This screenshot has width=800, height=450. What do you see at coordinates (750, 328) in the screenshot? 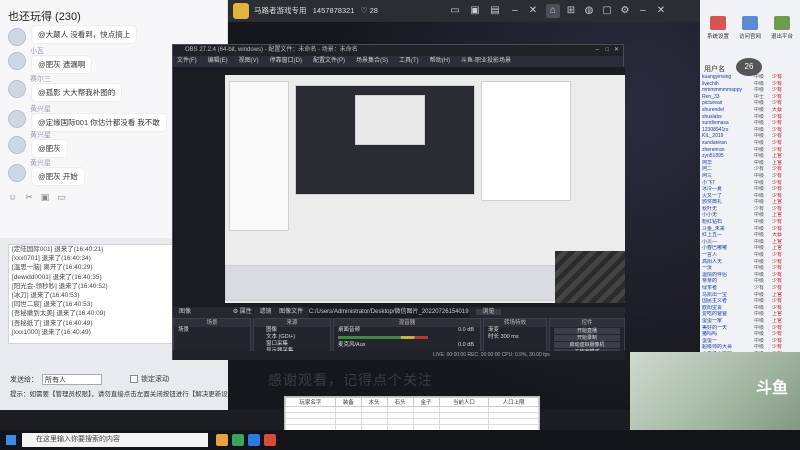
I see `viewer-row: 美好的一天 中级 少有` at bounding box center [750, 328].